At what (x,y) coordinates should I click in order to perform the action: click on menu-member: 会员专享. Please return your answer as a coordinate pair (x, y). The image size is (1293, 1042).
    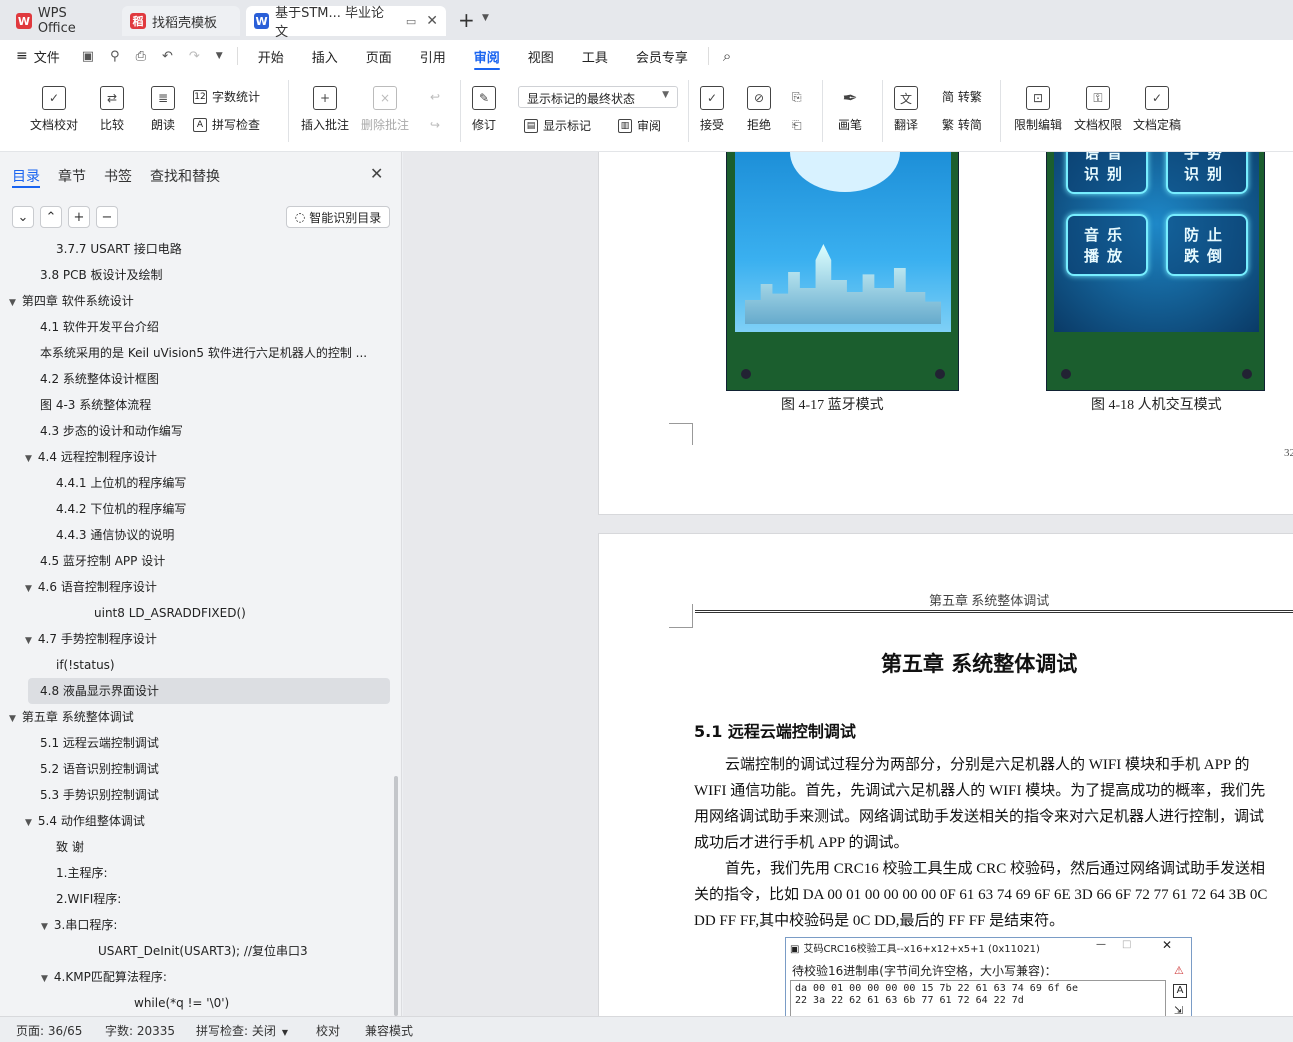
    Looking at the image, I should click on (662, 56).